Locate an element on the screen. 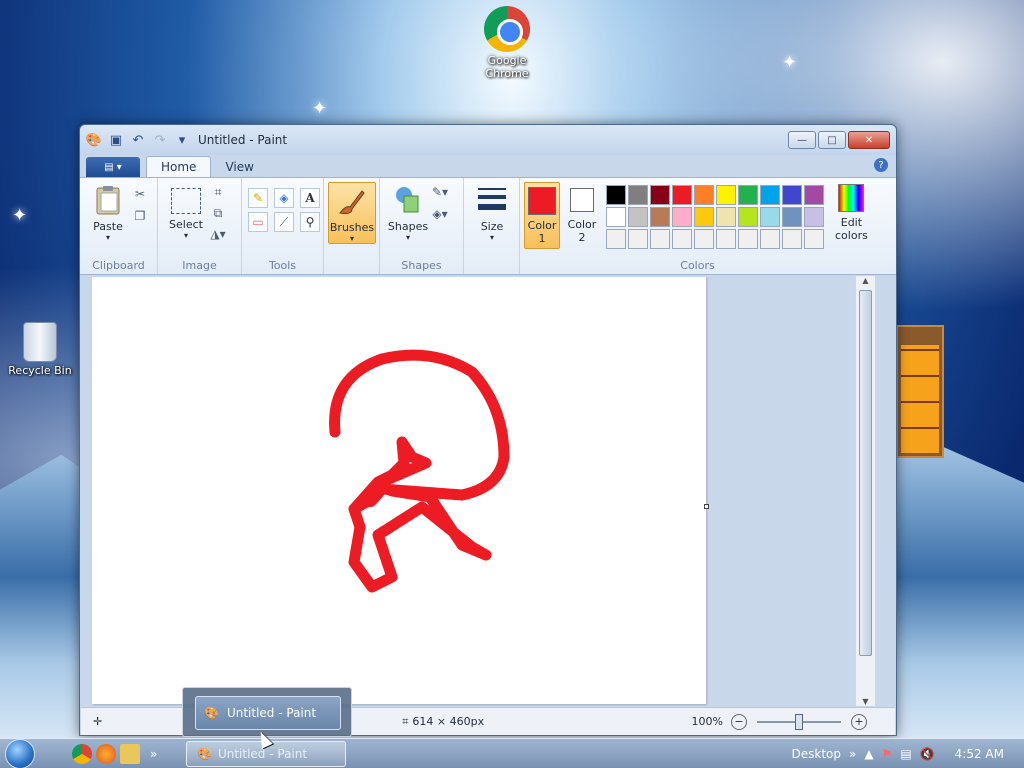 The image size is (1024, 768). scroll-up-icon: ▲ is located at coordinates (865, 280).